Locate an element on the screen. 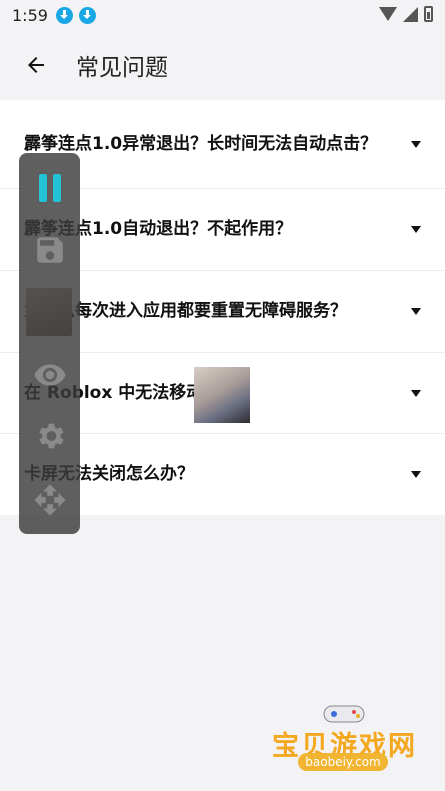 This screenshot has width=445, height=791. eye-icon is located at coordinates (49, 375).